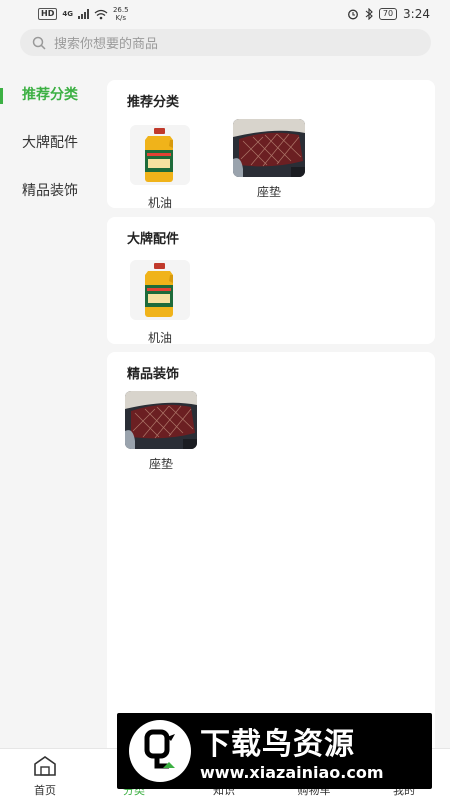  What do you see at coordinates (67, 14) in the screenshot?
I see `network-type: 4G` at bounding box center [67, 14].